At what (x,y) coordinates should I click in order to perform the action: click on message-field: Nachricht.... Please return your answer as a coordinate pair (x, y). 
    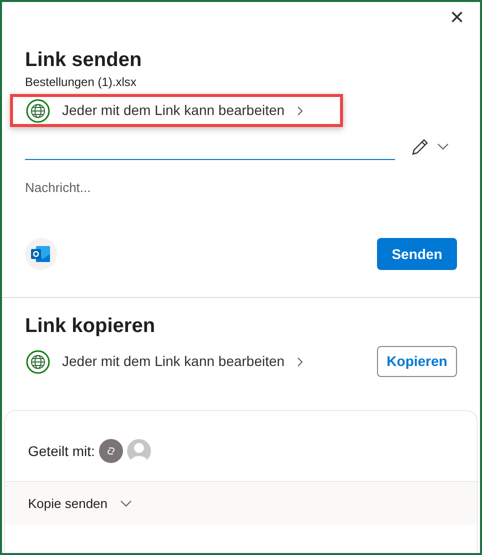
    Looking at the image, I should click on (241, 203).